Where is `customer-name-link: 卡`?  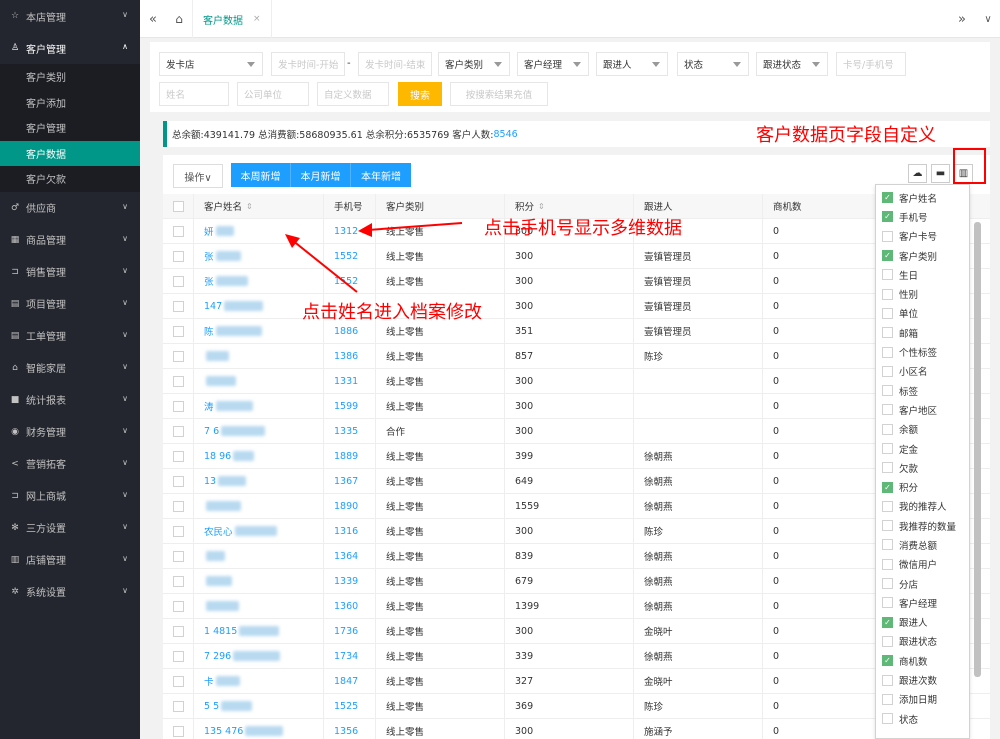 customer-name-link: 卡 is located at coordinates (209, 681).